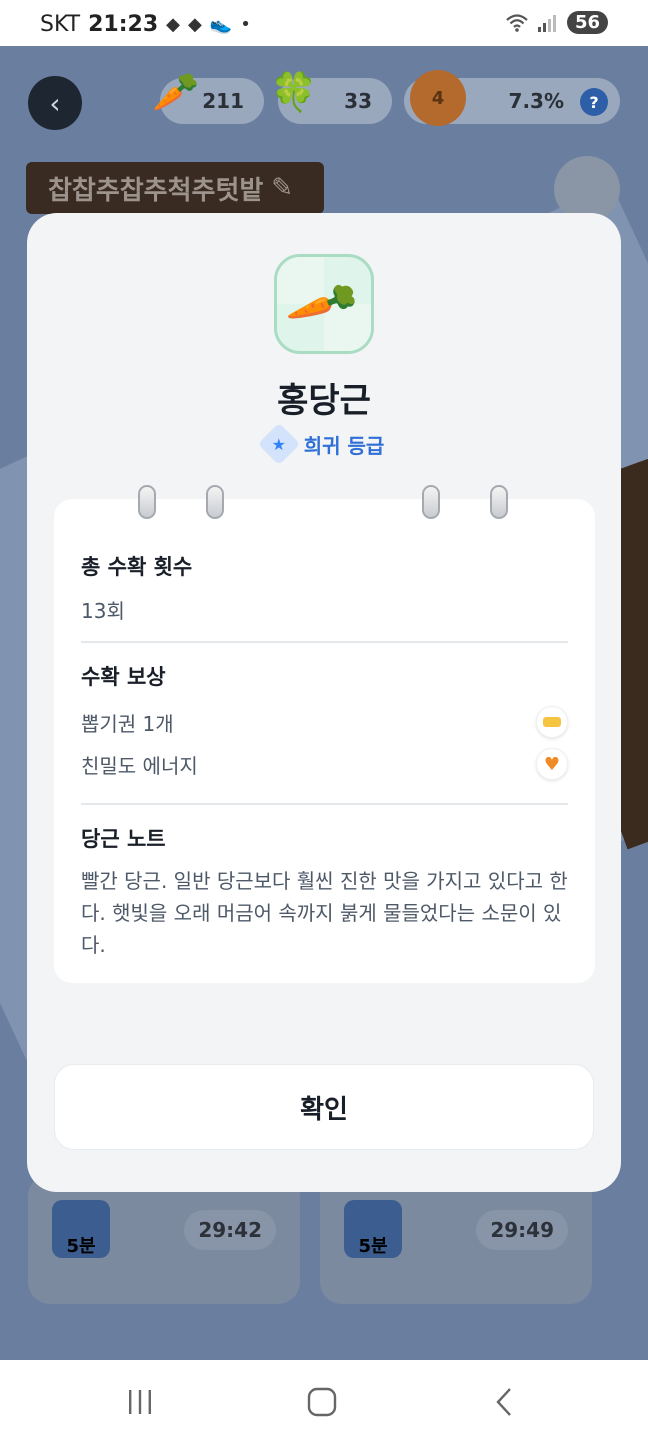 The width and height of the screenshot is (648, 1440). What do you see at coordinates (156, 190) in the screenshot?
I see `field-name: 찹찹추찹추척추텃밭` at bounding box center [156, 190].